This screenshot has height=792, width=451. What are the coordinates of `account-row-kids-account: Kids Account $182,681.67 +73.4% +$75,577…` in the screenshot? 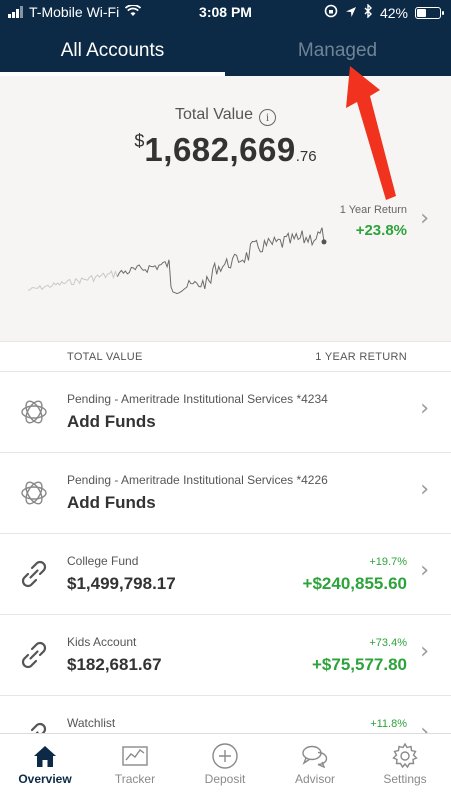 It's located at (225, 655).